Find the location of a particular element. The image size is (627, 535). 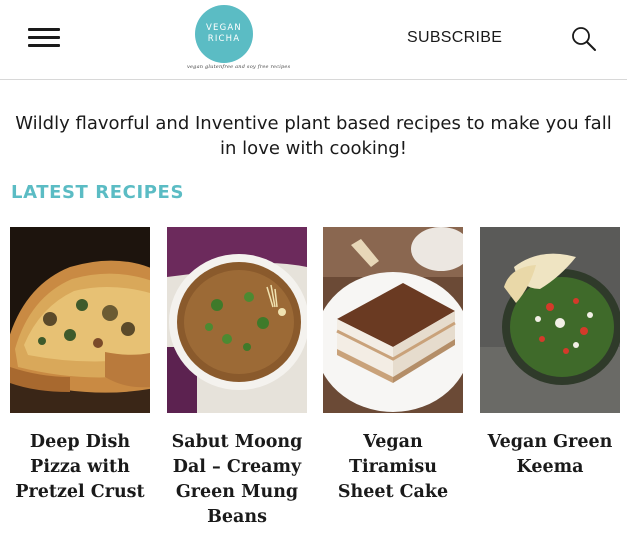

logo-tagline: vegan glutenfree and soy free recipes is located at coordinates (239, 67).